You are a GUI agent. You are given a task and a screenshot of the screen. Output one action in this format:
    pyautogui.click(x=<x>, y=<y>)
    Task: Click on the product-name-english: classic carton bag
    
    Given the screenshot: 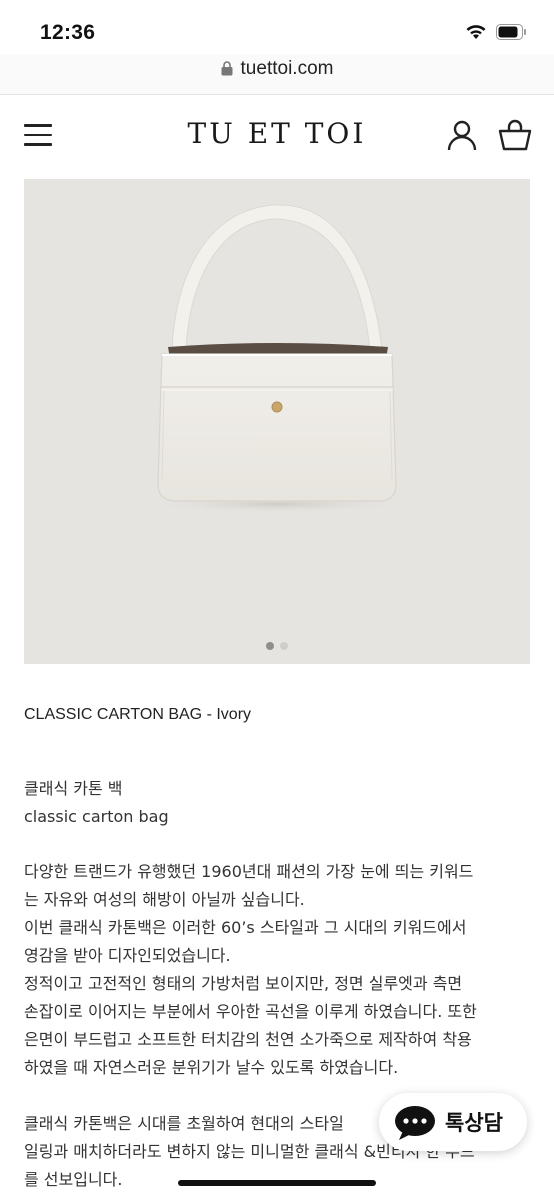 What is the action you would take?
    pyautogui.click(x=96, y=816)
    